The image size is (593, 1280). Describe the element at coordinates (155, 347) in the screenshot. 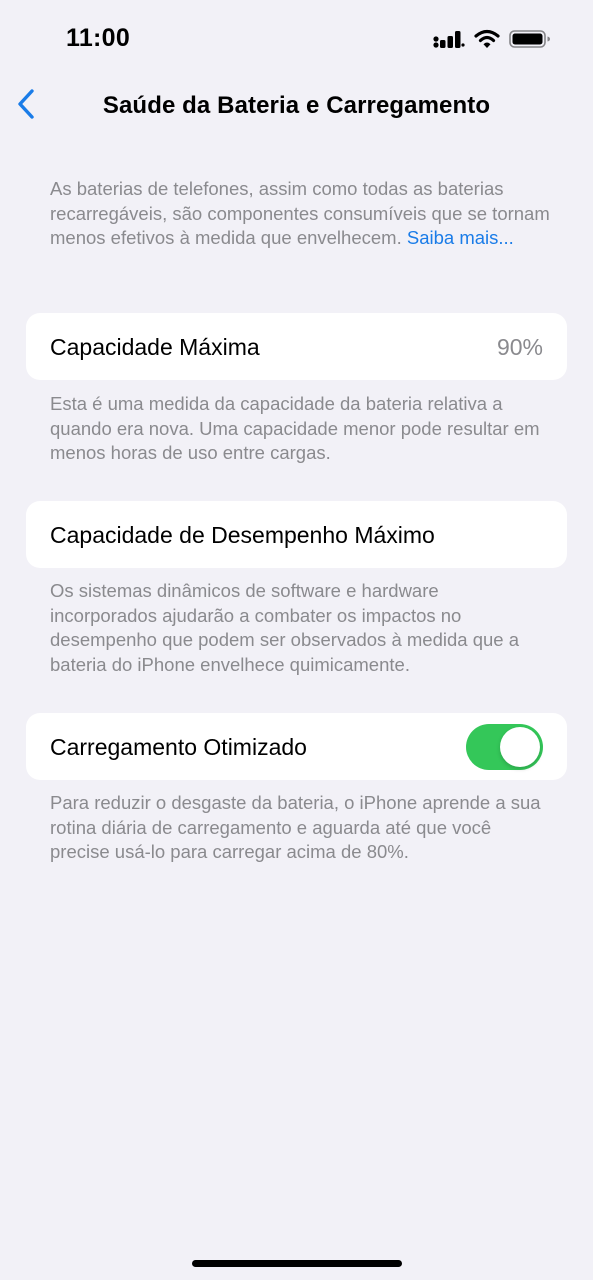

I see `max-capacity-label: Capacidade Máxima` at that location.